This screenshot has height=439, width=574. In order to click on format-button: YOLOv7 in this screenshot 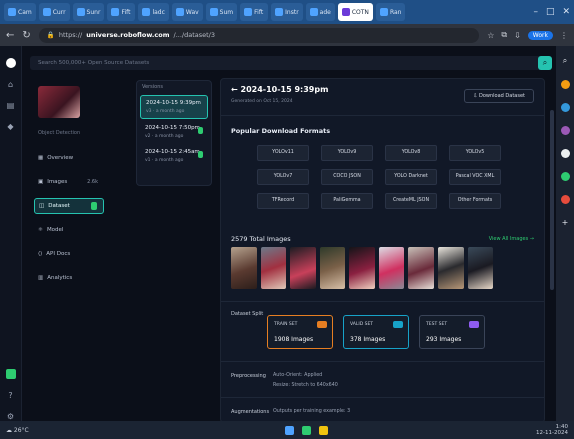, I will do `click(283, 177)`.